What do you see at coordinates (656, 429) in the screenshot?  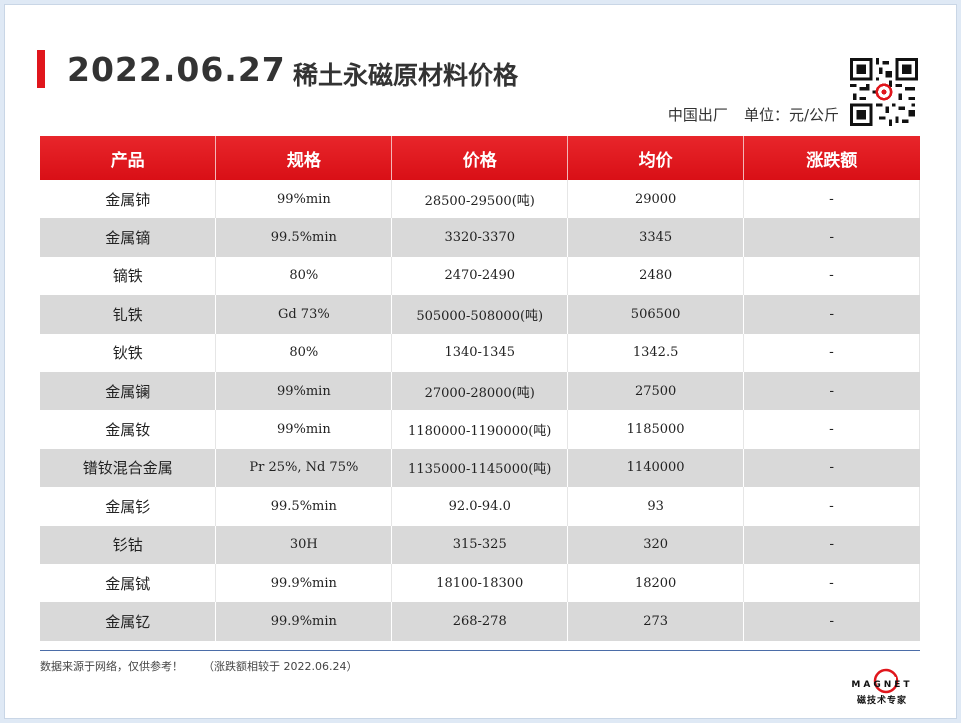 I see `cell-avg-price: 1185000` at bounding box center [656, 429].